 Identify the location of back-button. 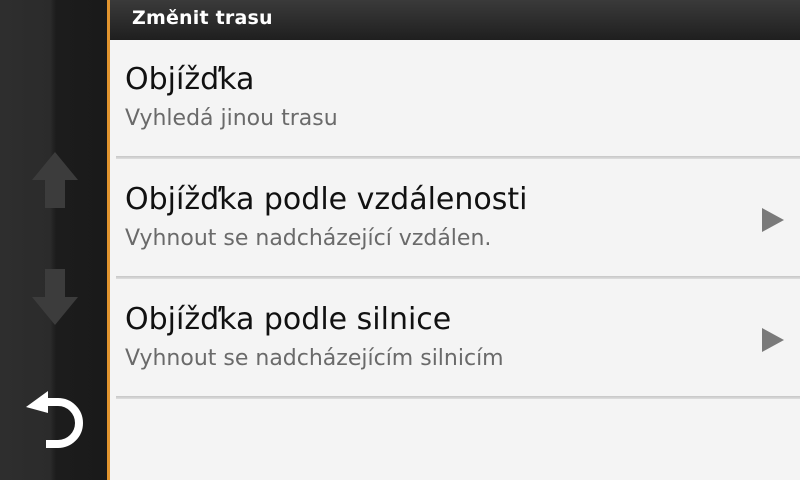
(55, 418).